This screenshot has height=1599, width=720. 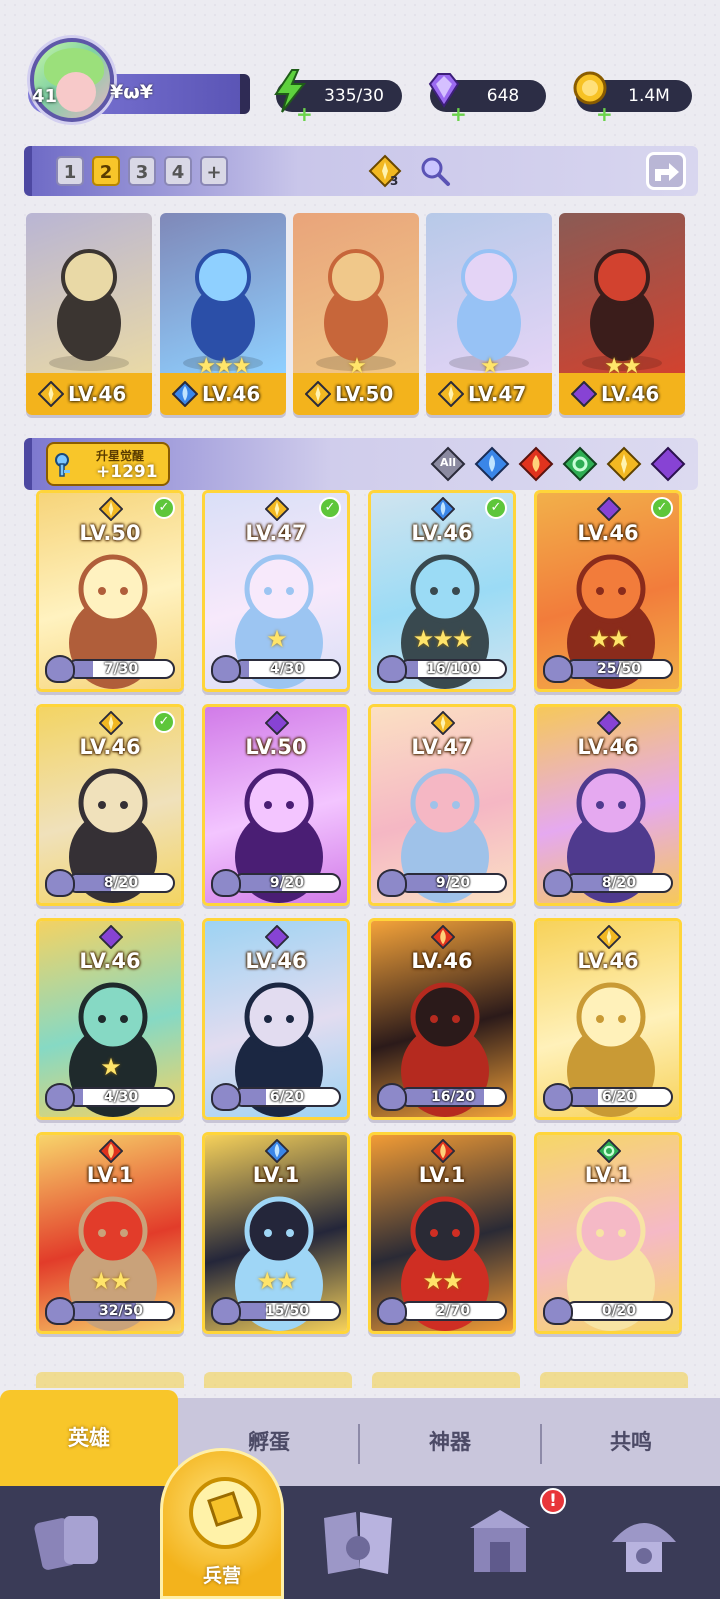 What do you see at coordinates (492, 464) in the screenshot?
I see `water-filter-icon` at bounding box center [492, 464].